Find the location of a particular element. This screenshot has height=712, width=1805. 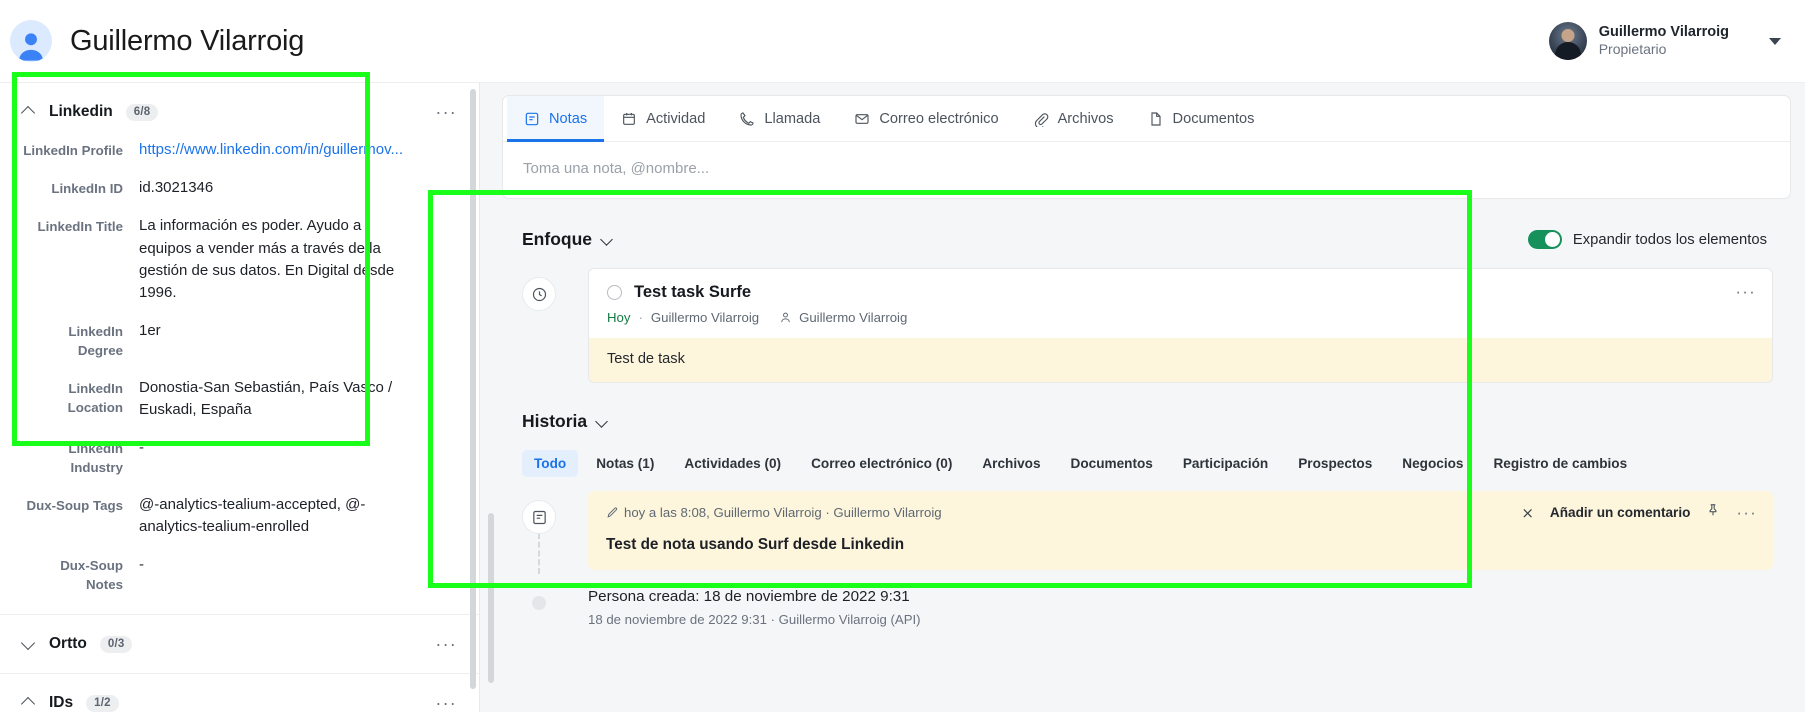

section-header-ortto: Ortto 0/3 is located at coordinates (237, 644).